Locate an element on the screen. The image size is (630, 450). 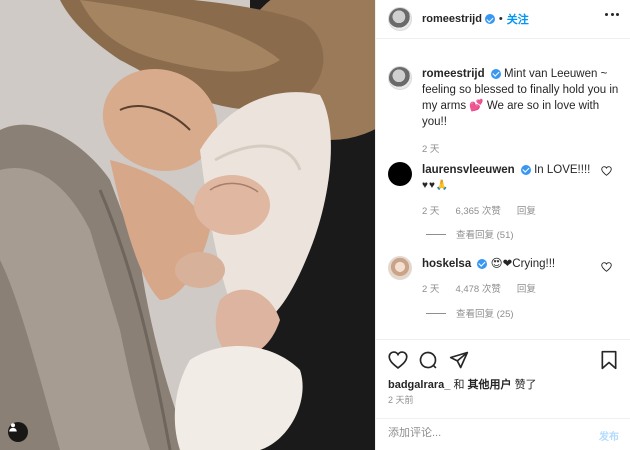
likes-connector: 和 is located at coordinates (459, 385).